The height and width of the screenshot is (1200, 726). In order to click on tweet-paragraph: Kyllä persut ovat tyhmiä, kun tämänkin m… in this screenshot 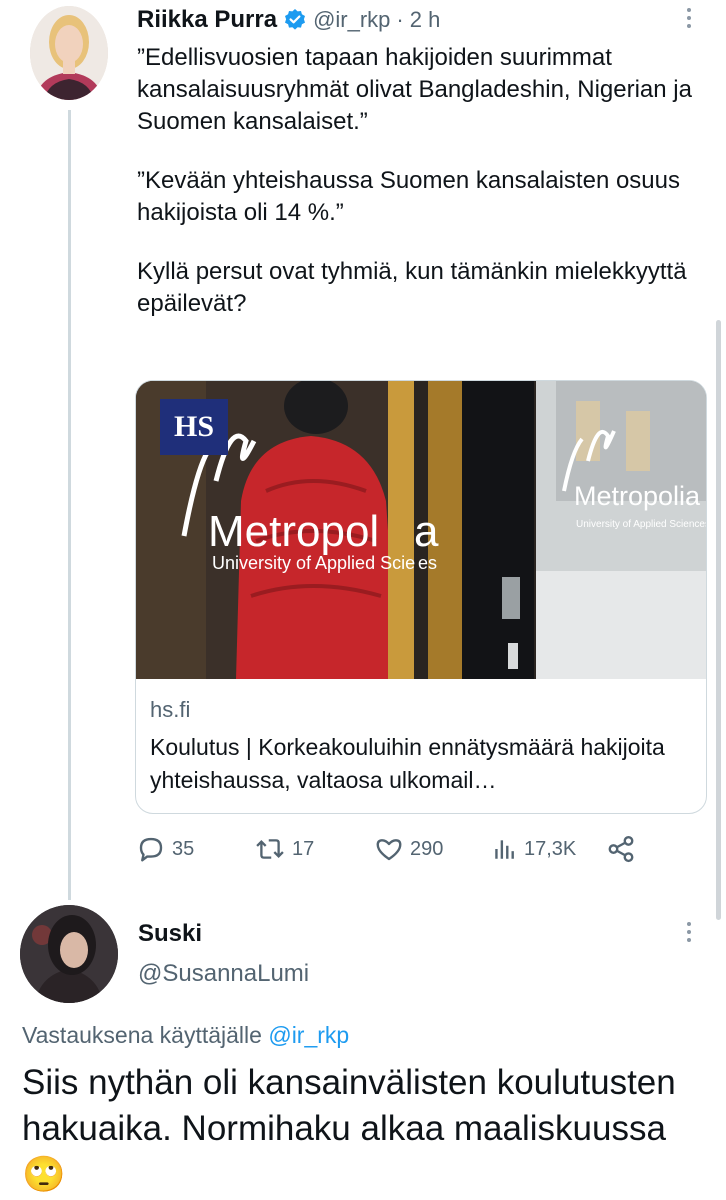, I will do `click(412, 287)`.